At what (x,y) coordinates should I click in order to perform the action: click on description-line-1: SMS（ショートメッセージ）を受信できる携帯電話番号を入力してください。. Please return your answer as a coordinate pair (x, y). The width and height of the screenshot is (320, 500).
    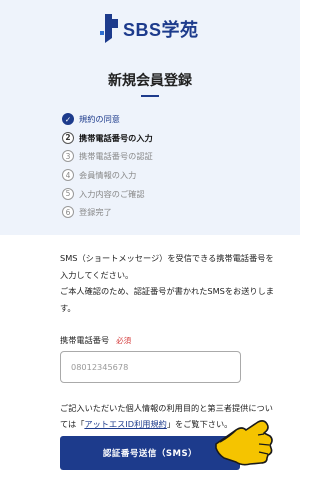
    Looking at the image, I should click on (167, 266).